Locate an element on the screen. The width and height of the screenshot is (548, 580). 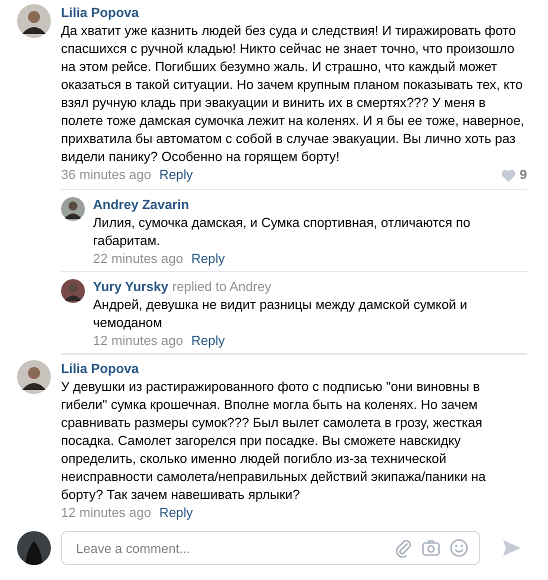
timestamp: 36 minutes ago is located at coordinates (106, 175).